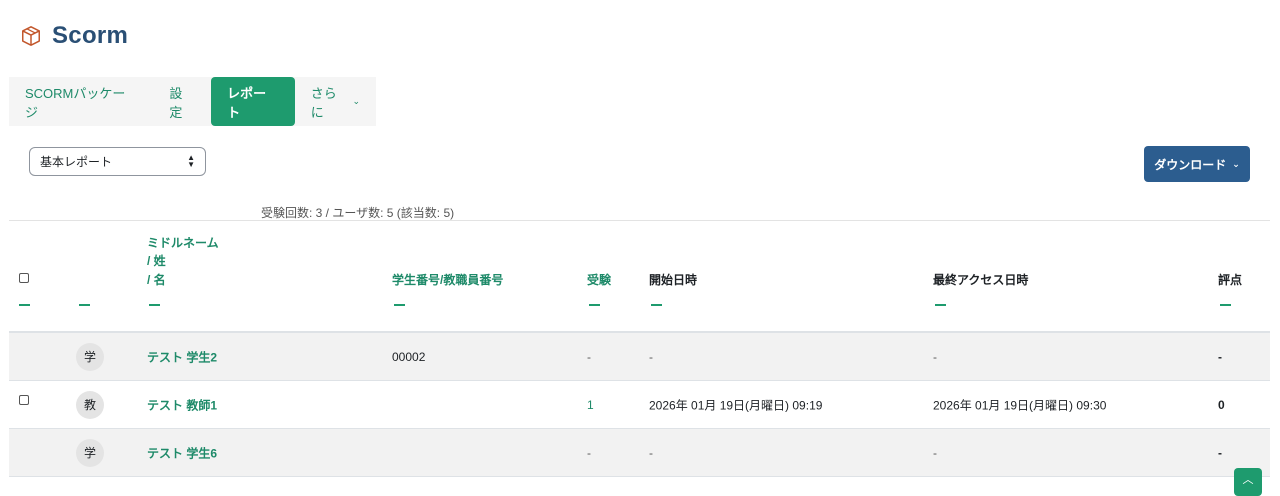 This screenshot has width=1280, height=496. I want to click on id-number: 00002, so click(409, 356).